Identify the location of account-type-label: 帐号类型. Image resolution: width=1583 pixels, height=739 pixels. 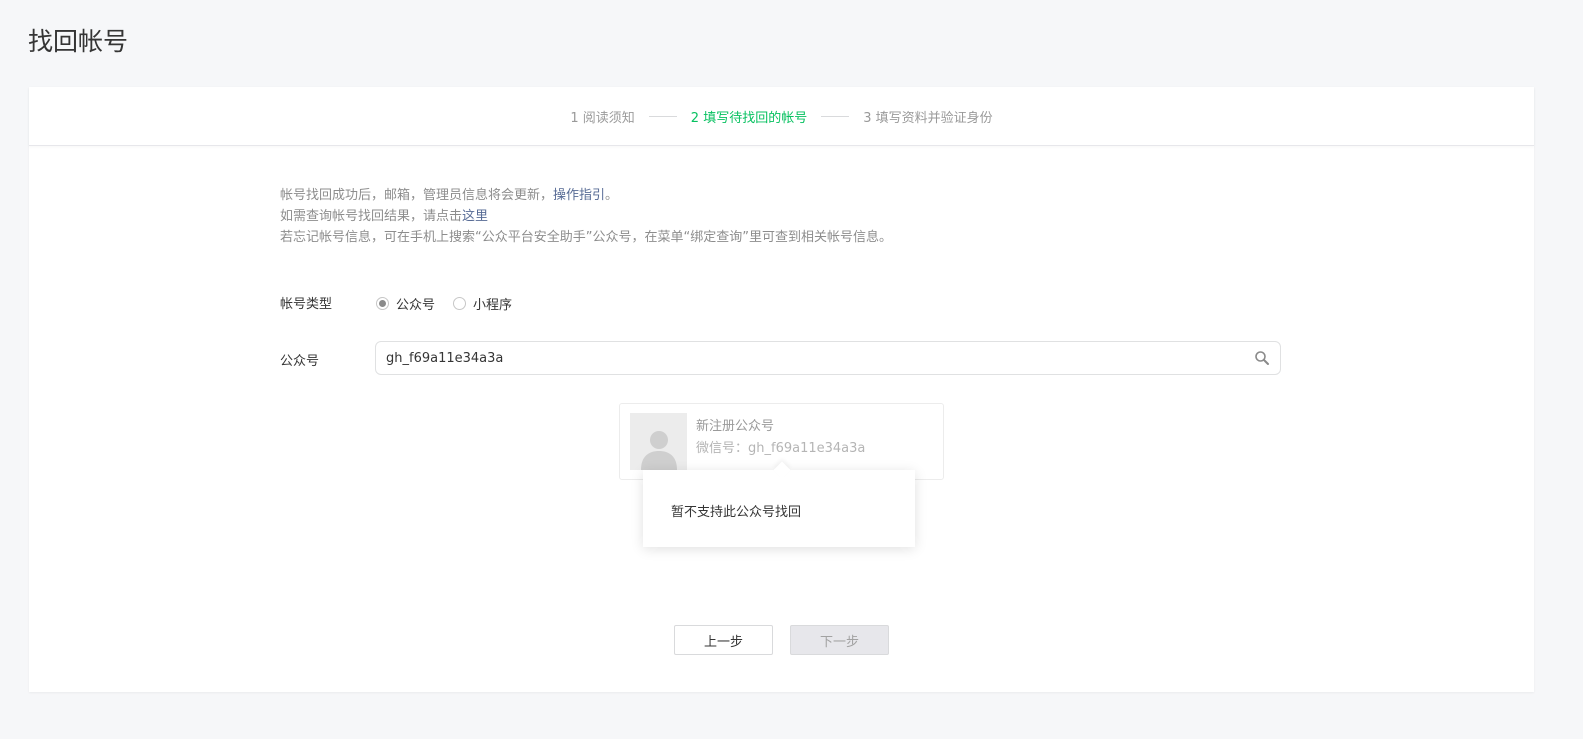
(306, 304).